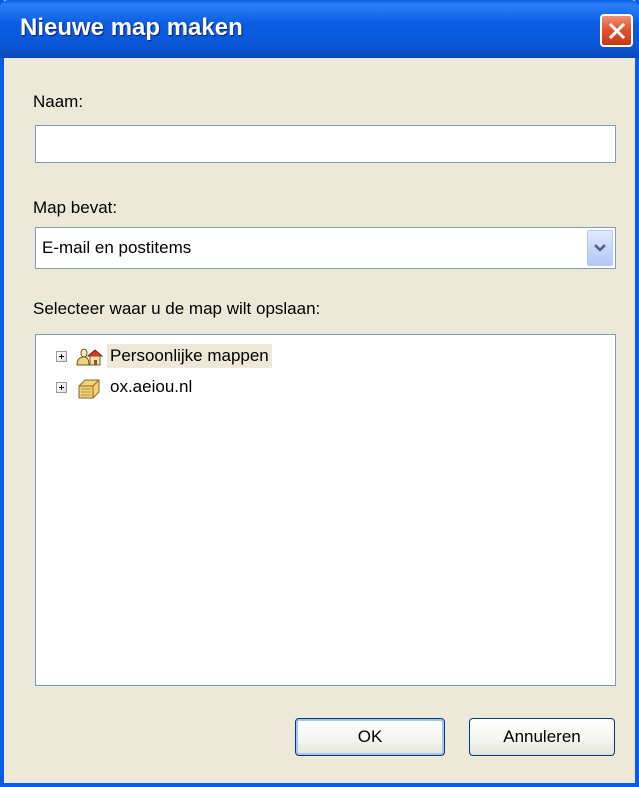 Image resolution: width=639 pixels, height=787 pixels. I want to click on close-button, so click(616, 30).